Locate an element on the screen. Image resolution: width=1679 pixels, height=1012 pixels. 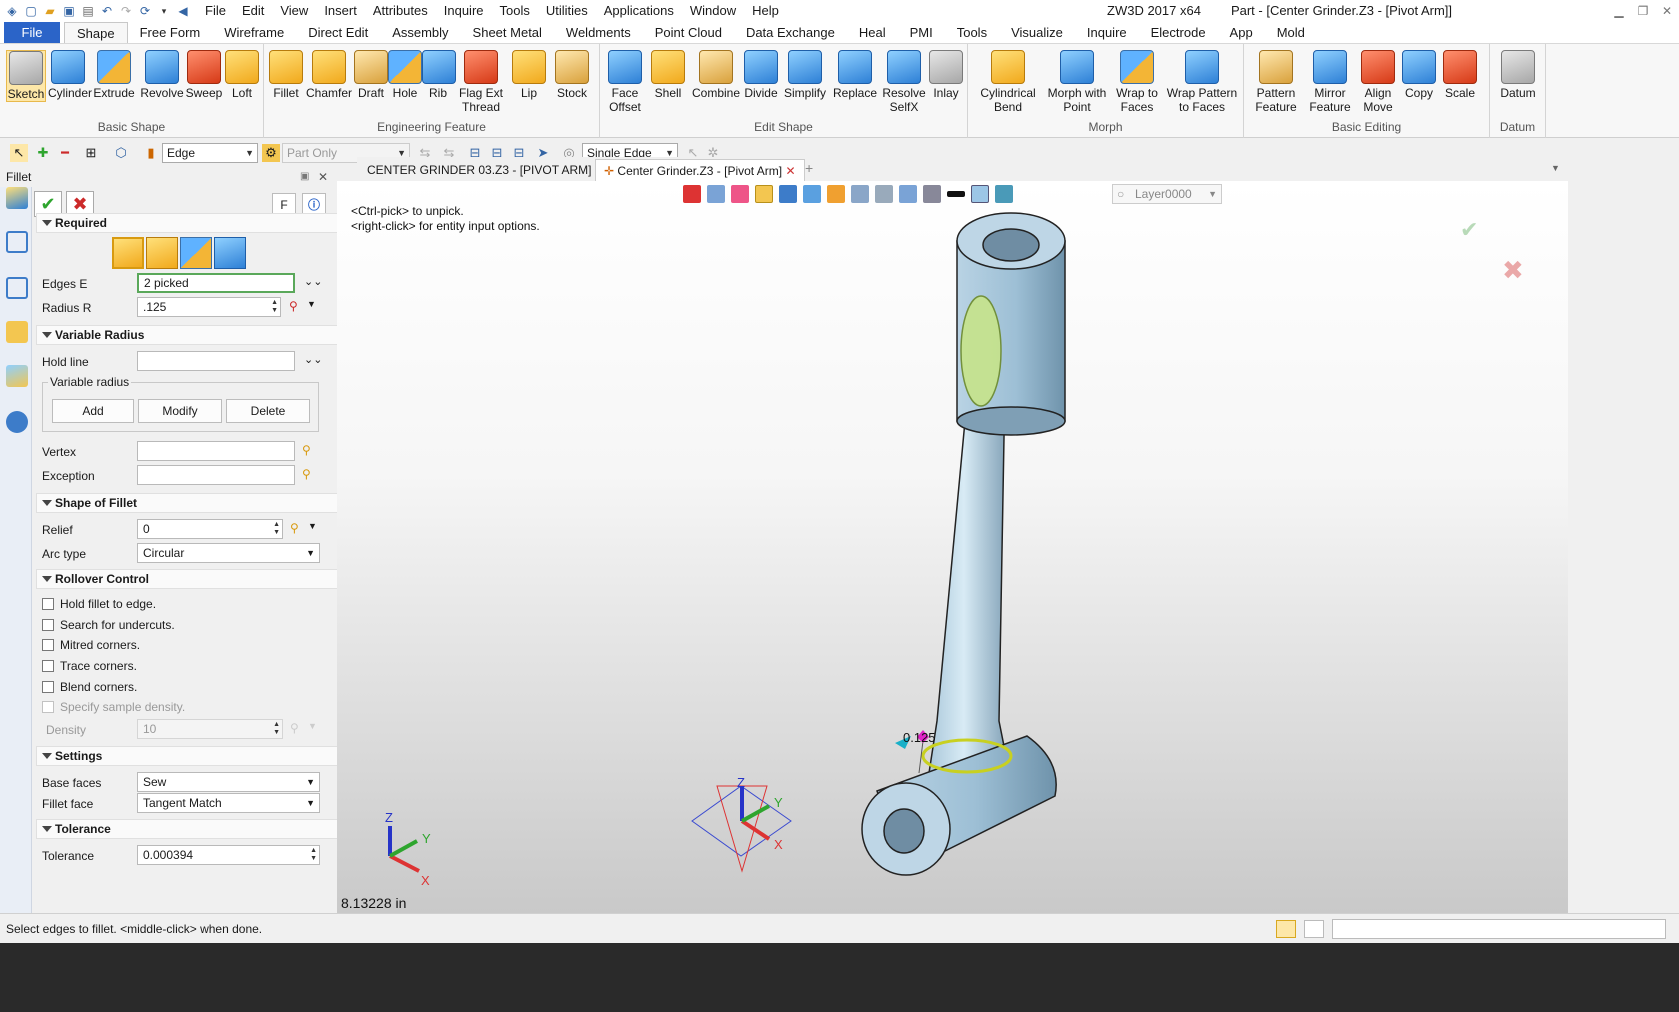
menu-utilities: Utilities is located at coordinates (567, 11).